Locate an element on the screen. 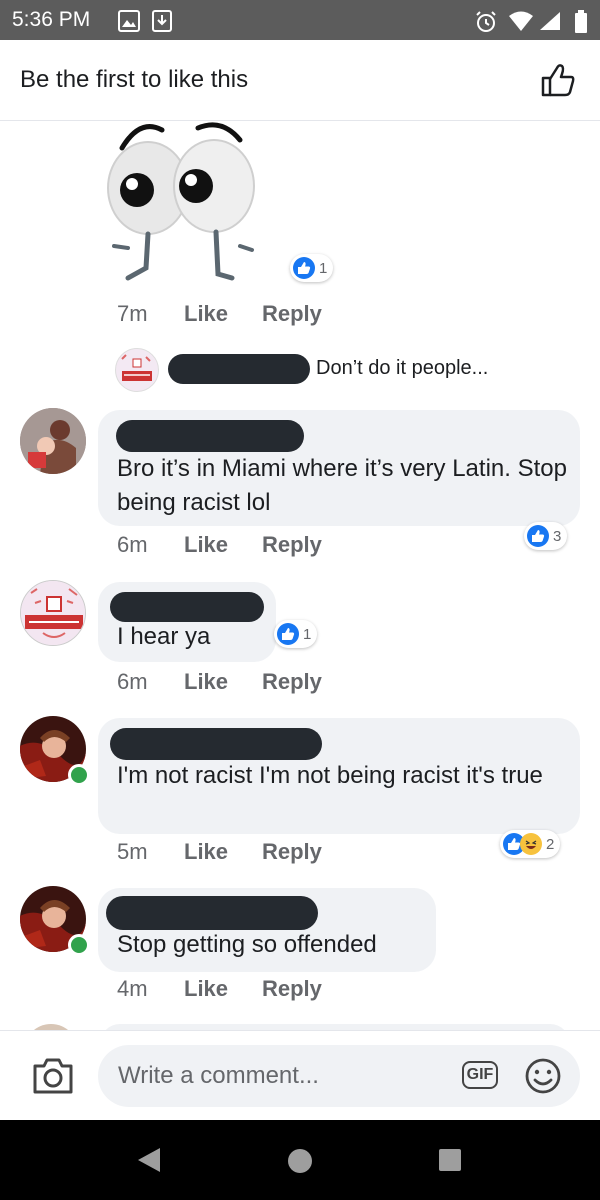 The height and width of the screenshot is (1200, 600). comment-text: Stop getting so offended is located at coordinates (247, 944).